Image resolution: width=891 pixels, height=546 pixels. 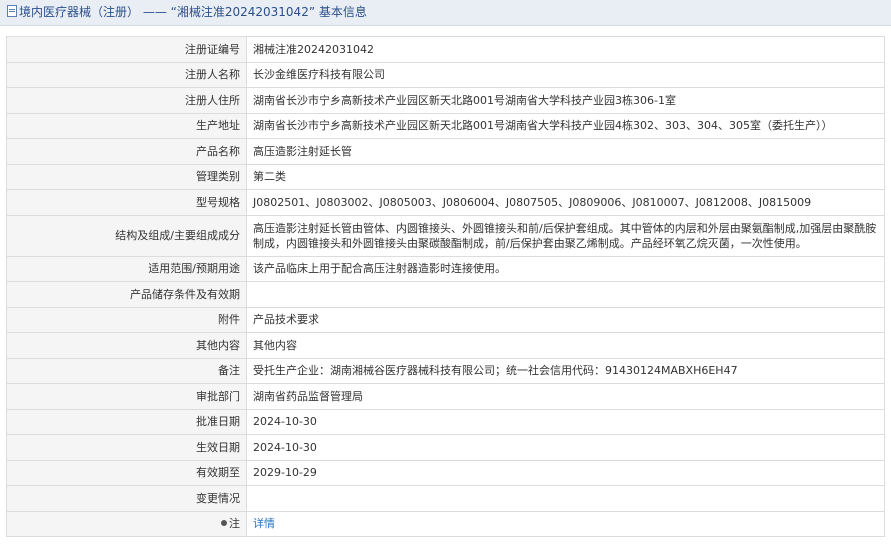 I want to click on value-other-content: 其他内容, so click(x=565, y=345).